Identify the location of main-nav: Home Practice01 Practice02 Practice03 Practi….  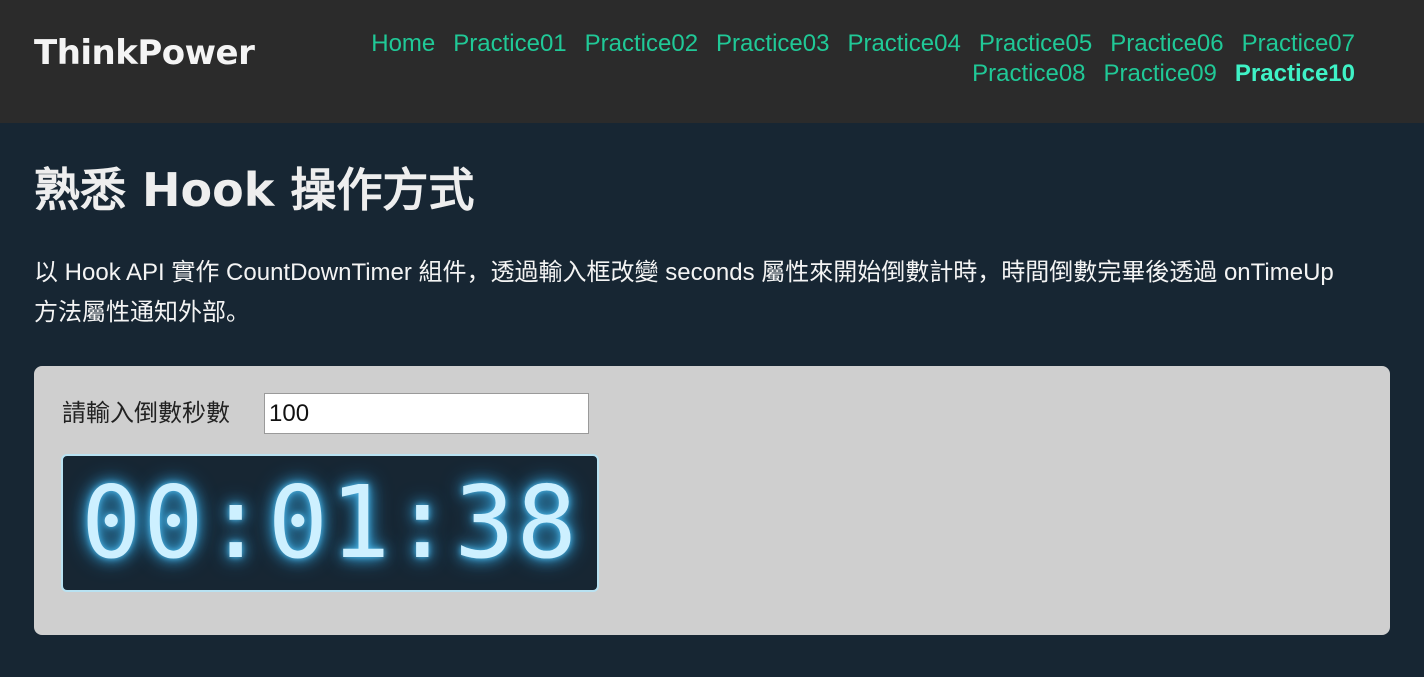
(835, 59).